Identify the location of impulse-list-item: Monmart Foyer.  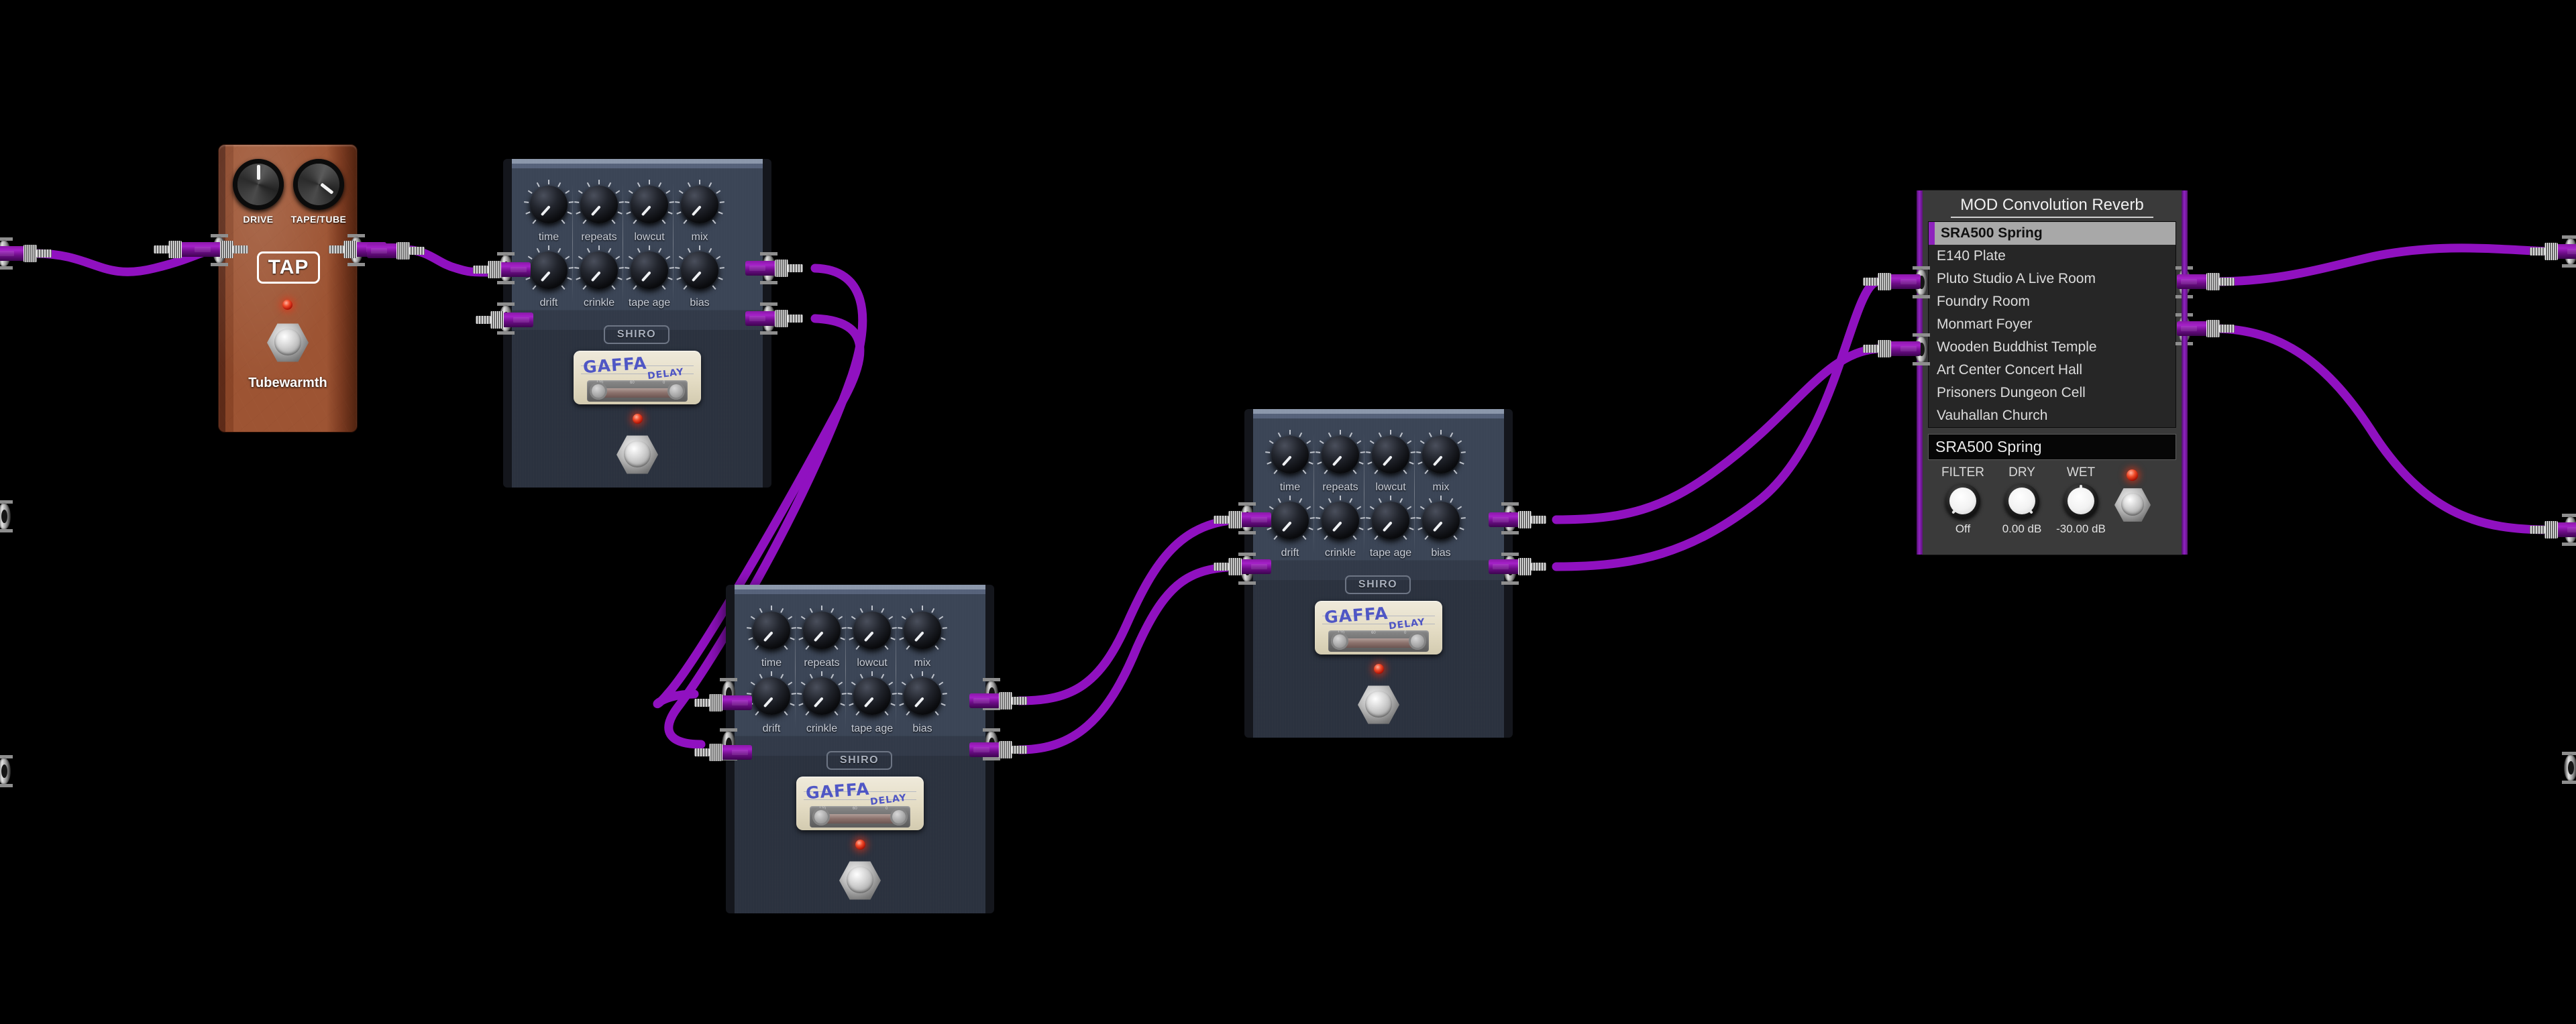
(2052, 324).